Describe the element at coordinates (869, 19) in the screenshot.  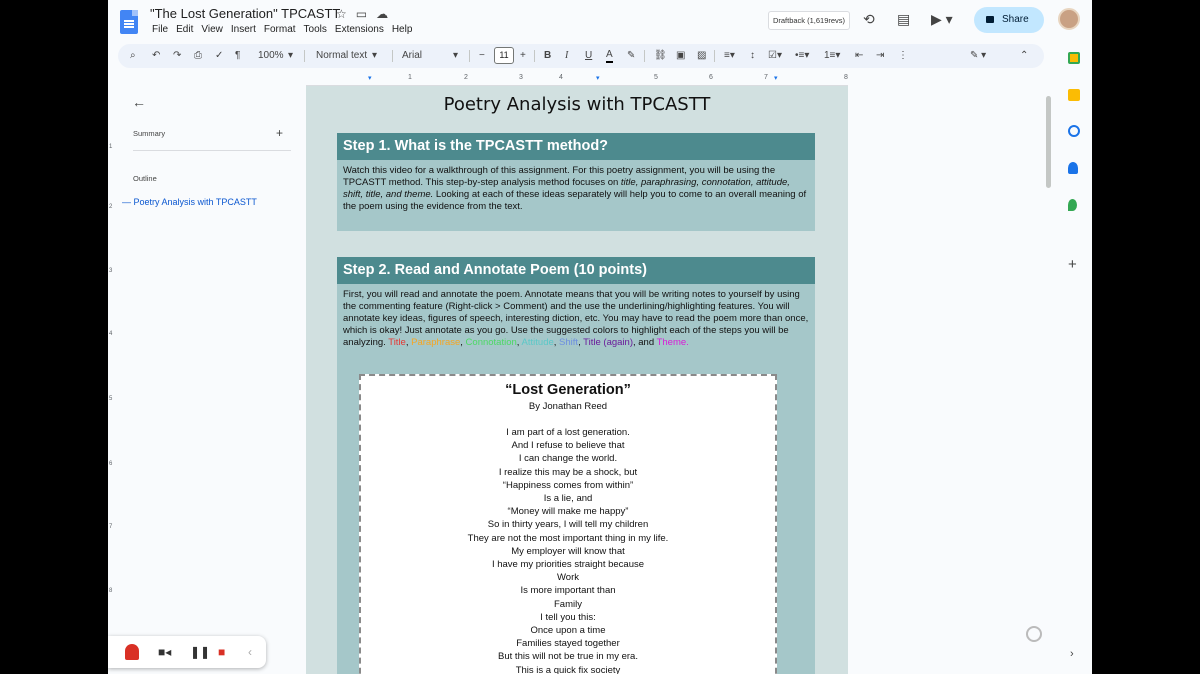
I see `version-history-icon: ⟲` at that location.